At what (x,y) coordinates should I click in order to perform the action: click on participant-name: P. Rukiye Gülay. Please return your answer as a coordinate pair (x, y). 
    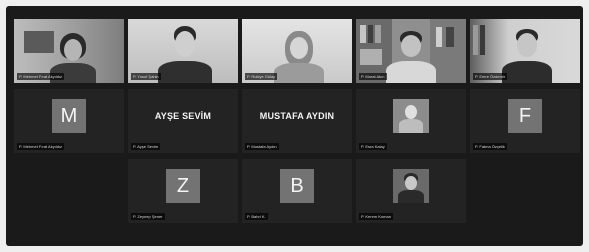
    Looking at the image, I should click on (261, 76).